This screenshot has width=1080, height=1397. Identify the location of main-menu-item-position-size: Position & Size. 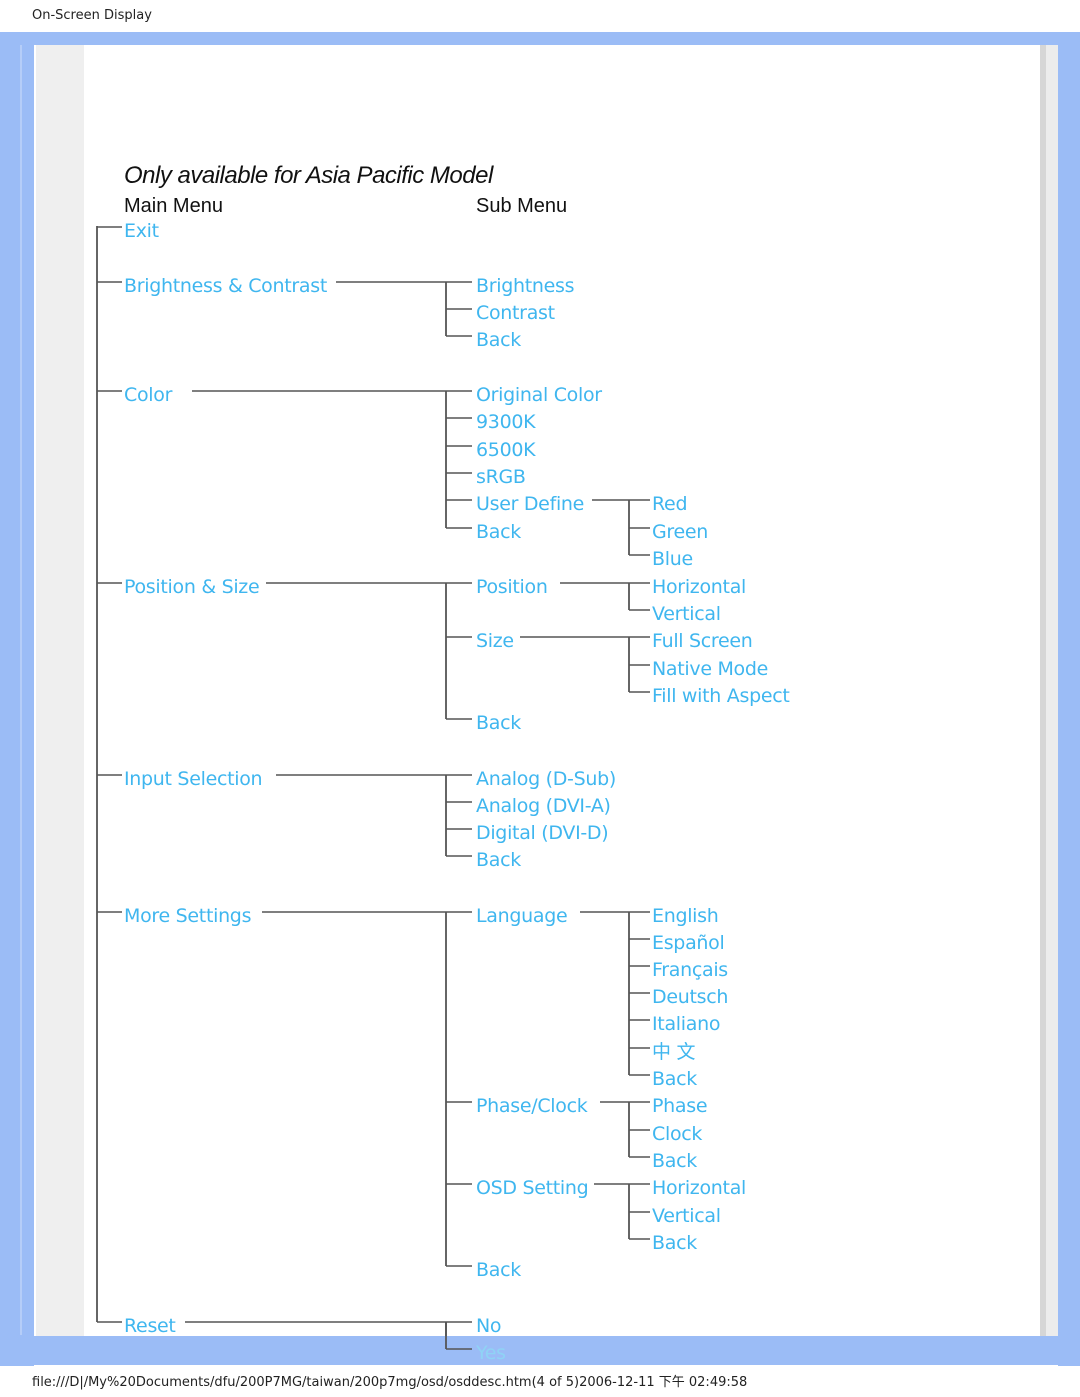
(192, 587).